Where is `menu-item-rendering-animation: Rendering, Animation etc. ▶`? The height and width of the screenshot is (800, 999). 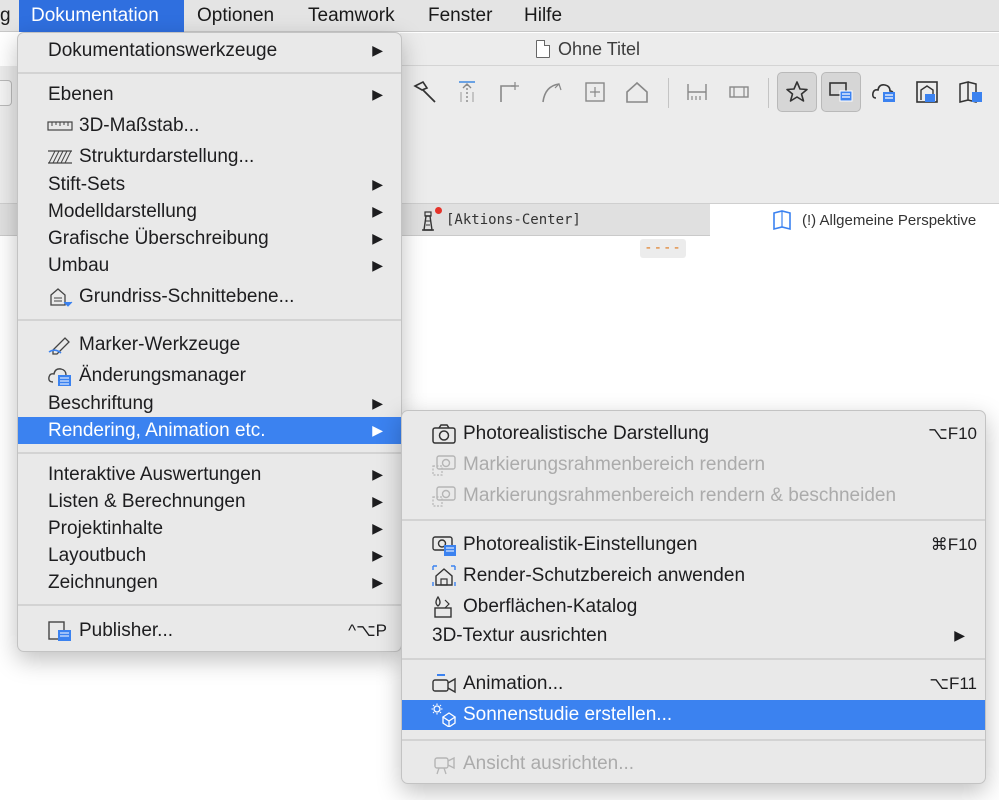 menu-item-rendering-animation: Rendering, Animation etc. ▶ is located at coordinates (209, 430).